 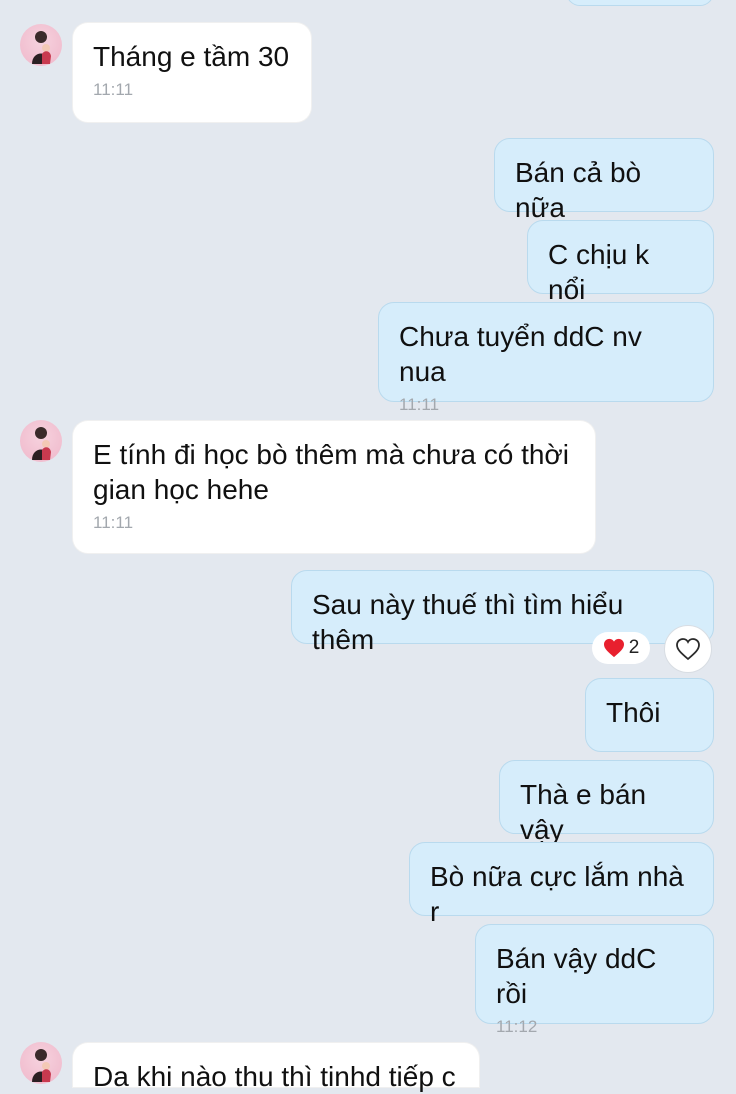 I want to click on message-bubble-outgoing: Chưa tuyển ddC nv nua 11:11, so click(x=546, y=358).